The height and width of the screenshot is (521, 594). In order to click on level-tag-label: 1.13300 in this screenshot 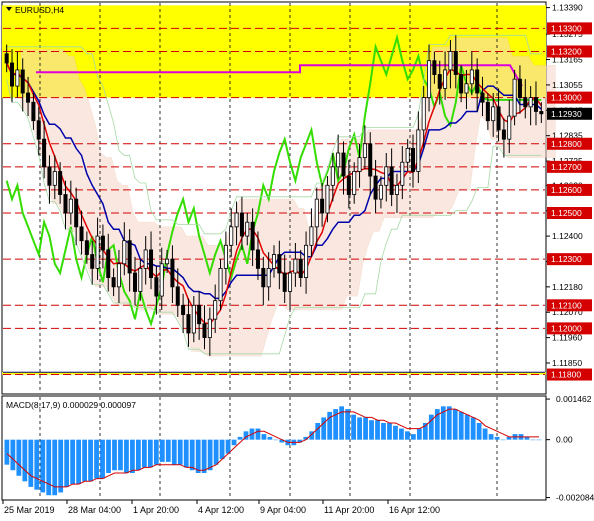, I will do `click(566, 28)`.